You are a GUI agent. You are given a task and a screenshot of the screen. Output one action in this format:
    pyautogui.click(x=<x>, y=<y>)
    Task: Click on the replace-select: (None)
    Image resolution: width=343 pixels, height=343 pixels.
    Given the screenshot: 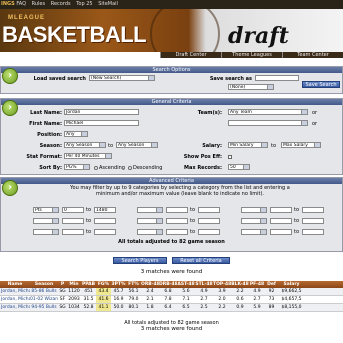 What is the action you would take?
    pyautogui.click(x=251, y=87)
    